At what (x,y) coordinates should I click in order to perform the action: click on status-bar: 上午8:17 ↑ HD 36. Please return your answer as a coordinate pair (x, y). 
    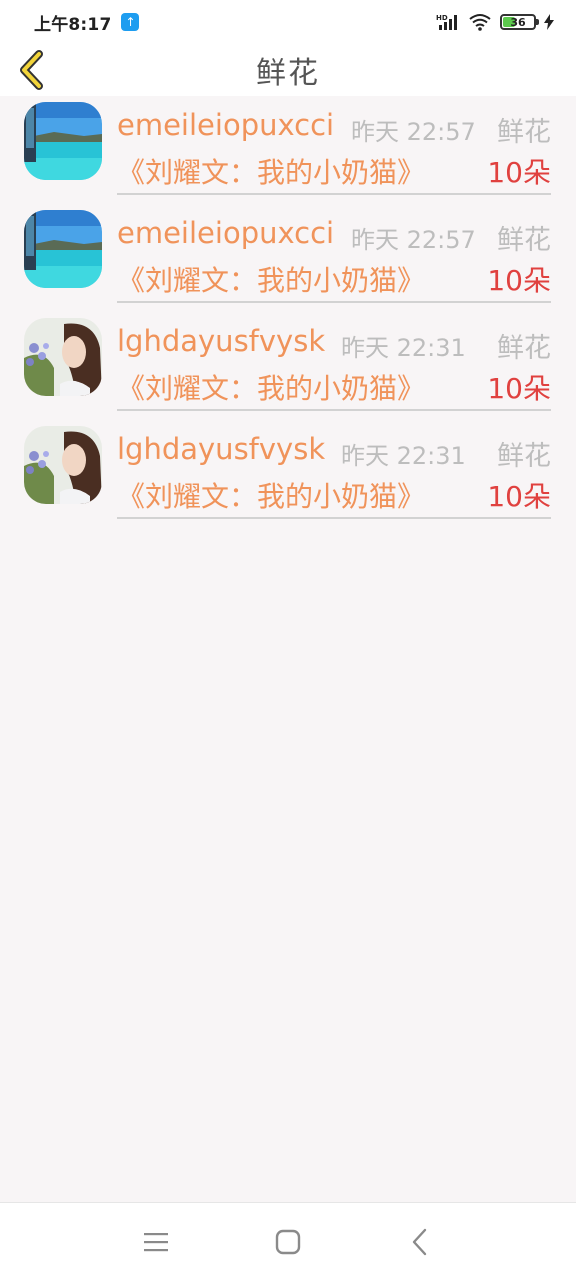
    Looking at the image, I should click on (288, 22).